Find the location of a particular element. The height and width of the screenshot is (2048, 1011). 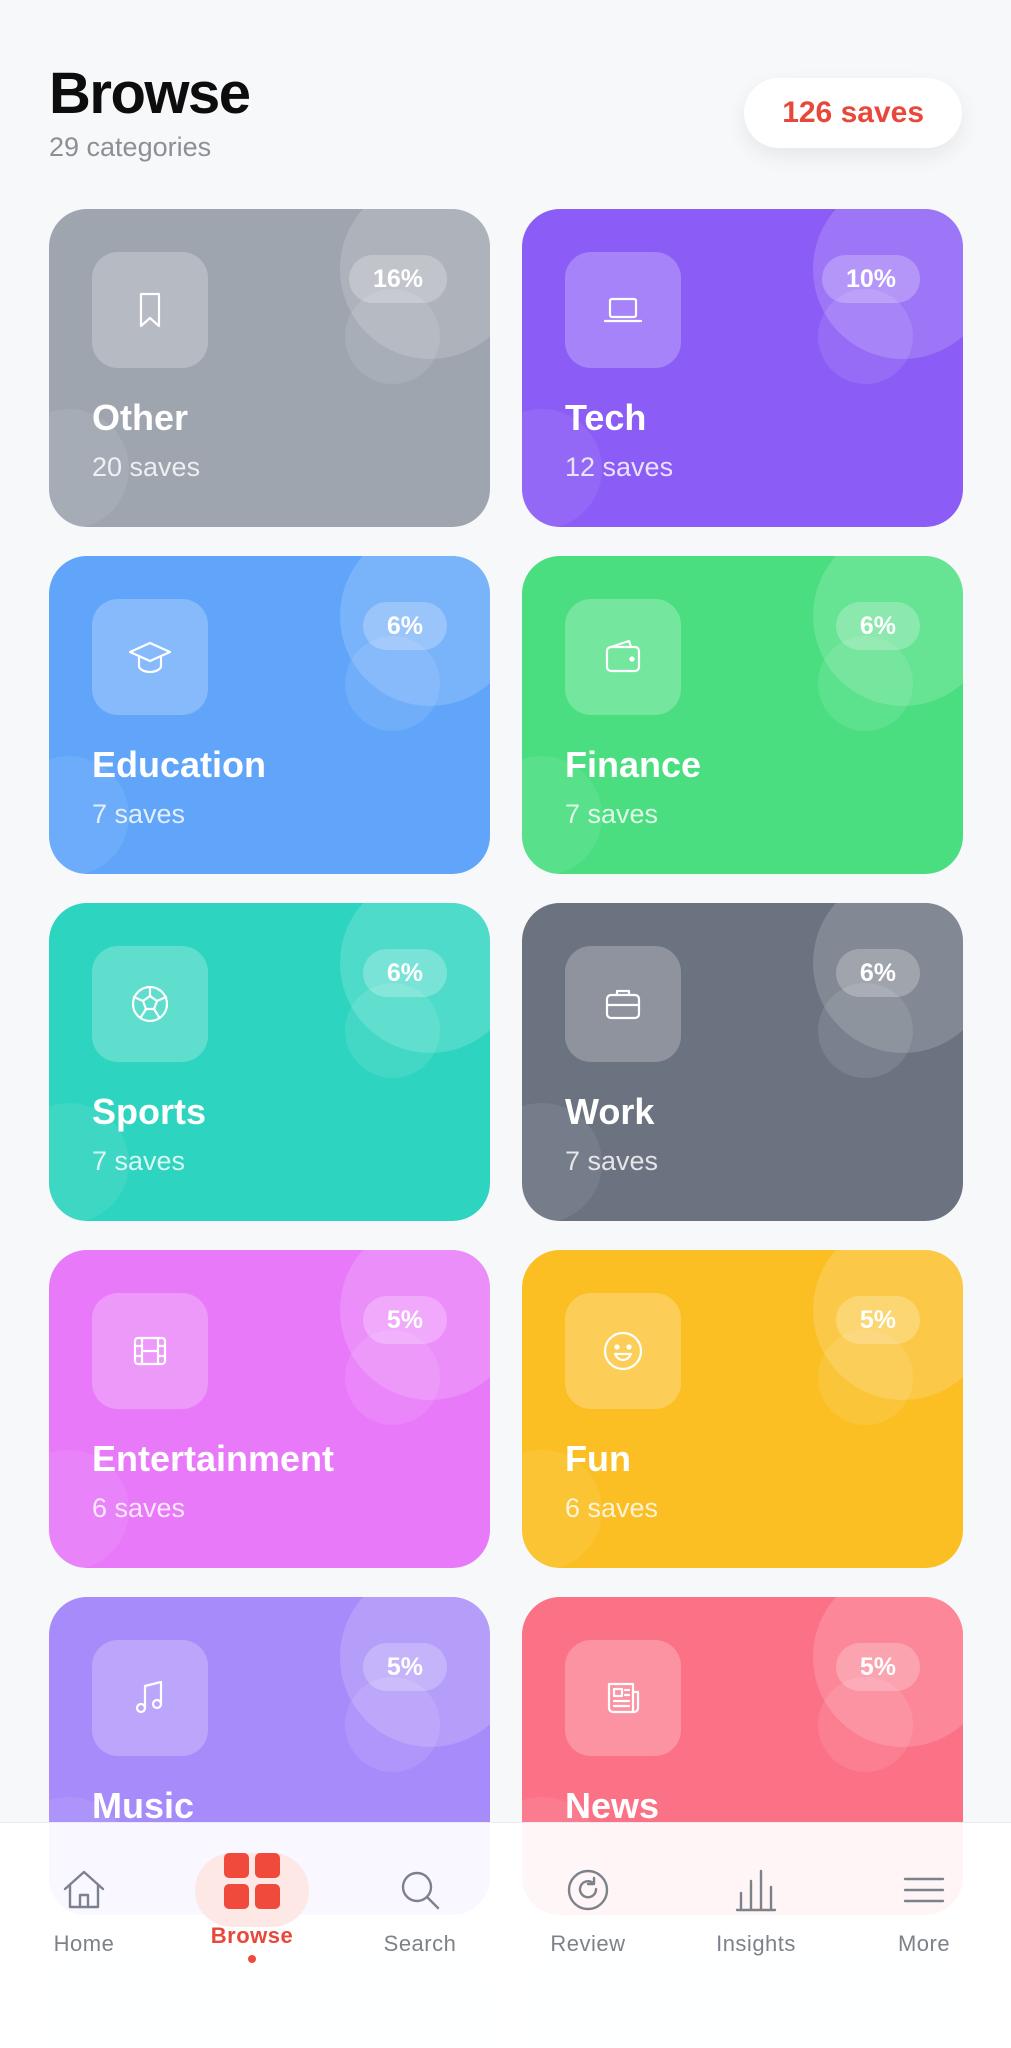

category-card-fun: 5% Fun 6 saves is located at coordinates (742, 1409).